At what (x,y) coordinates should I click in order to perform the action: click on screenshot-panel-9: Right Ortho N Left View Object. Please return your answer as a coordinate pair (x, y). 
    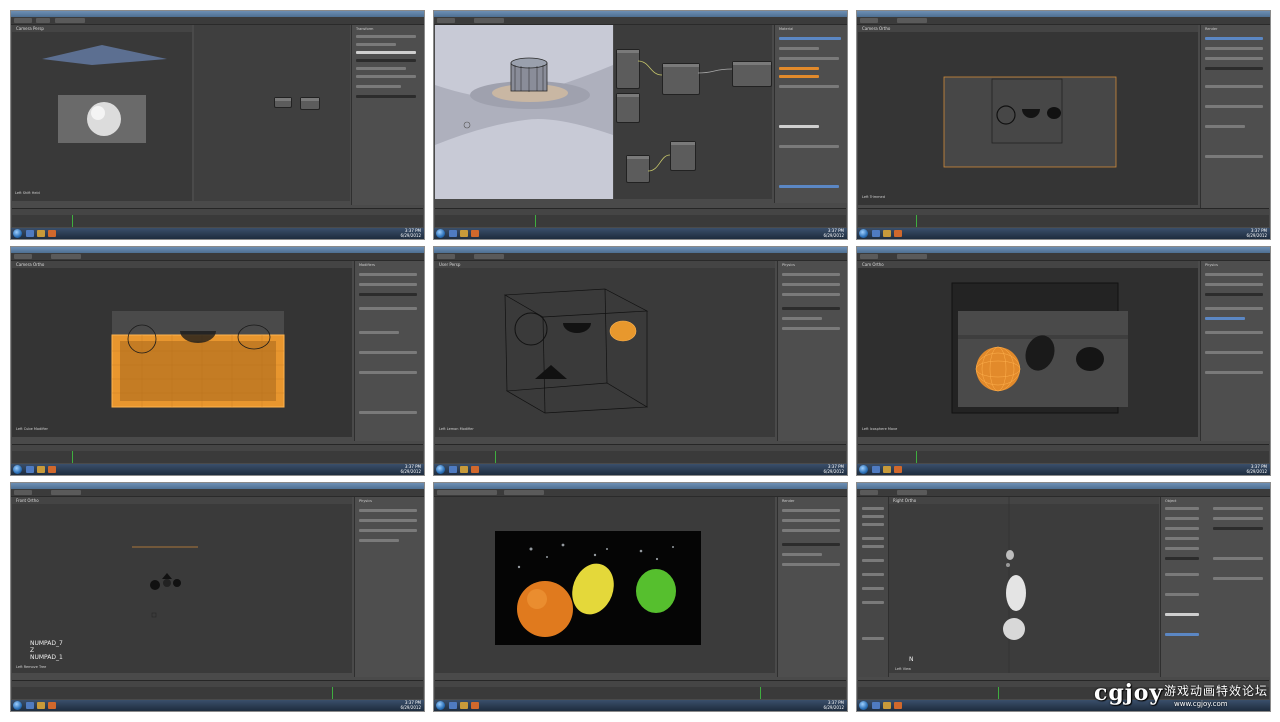
    Looking at the image, I should click on (1063, 597).